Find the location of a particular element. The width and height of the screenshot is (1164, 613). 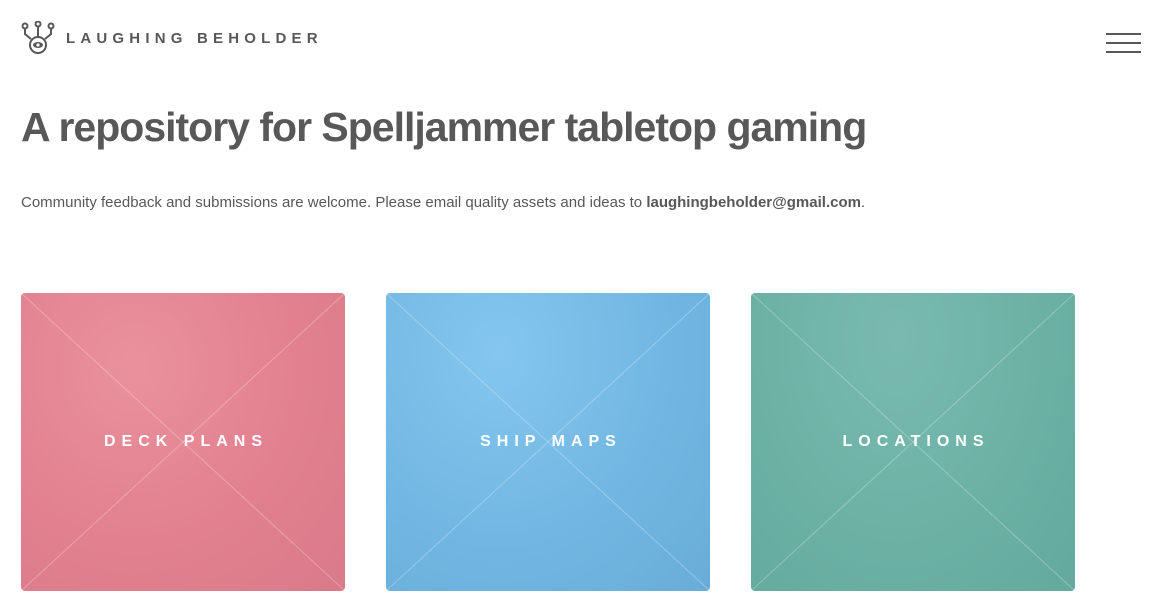

tile-deck-plans: DECK PLANS is located at coordinates (183, 442).